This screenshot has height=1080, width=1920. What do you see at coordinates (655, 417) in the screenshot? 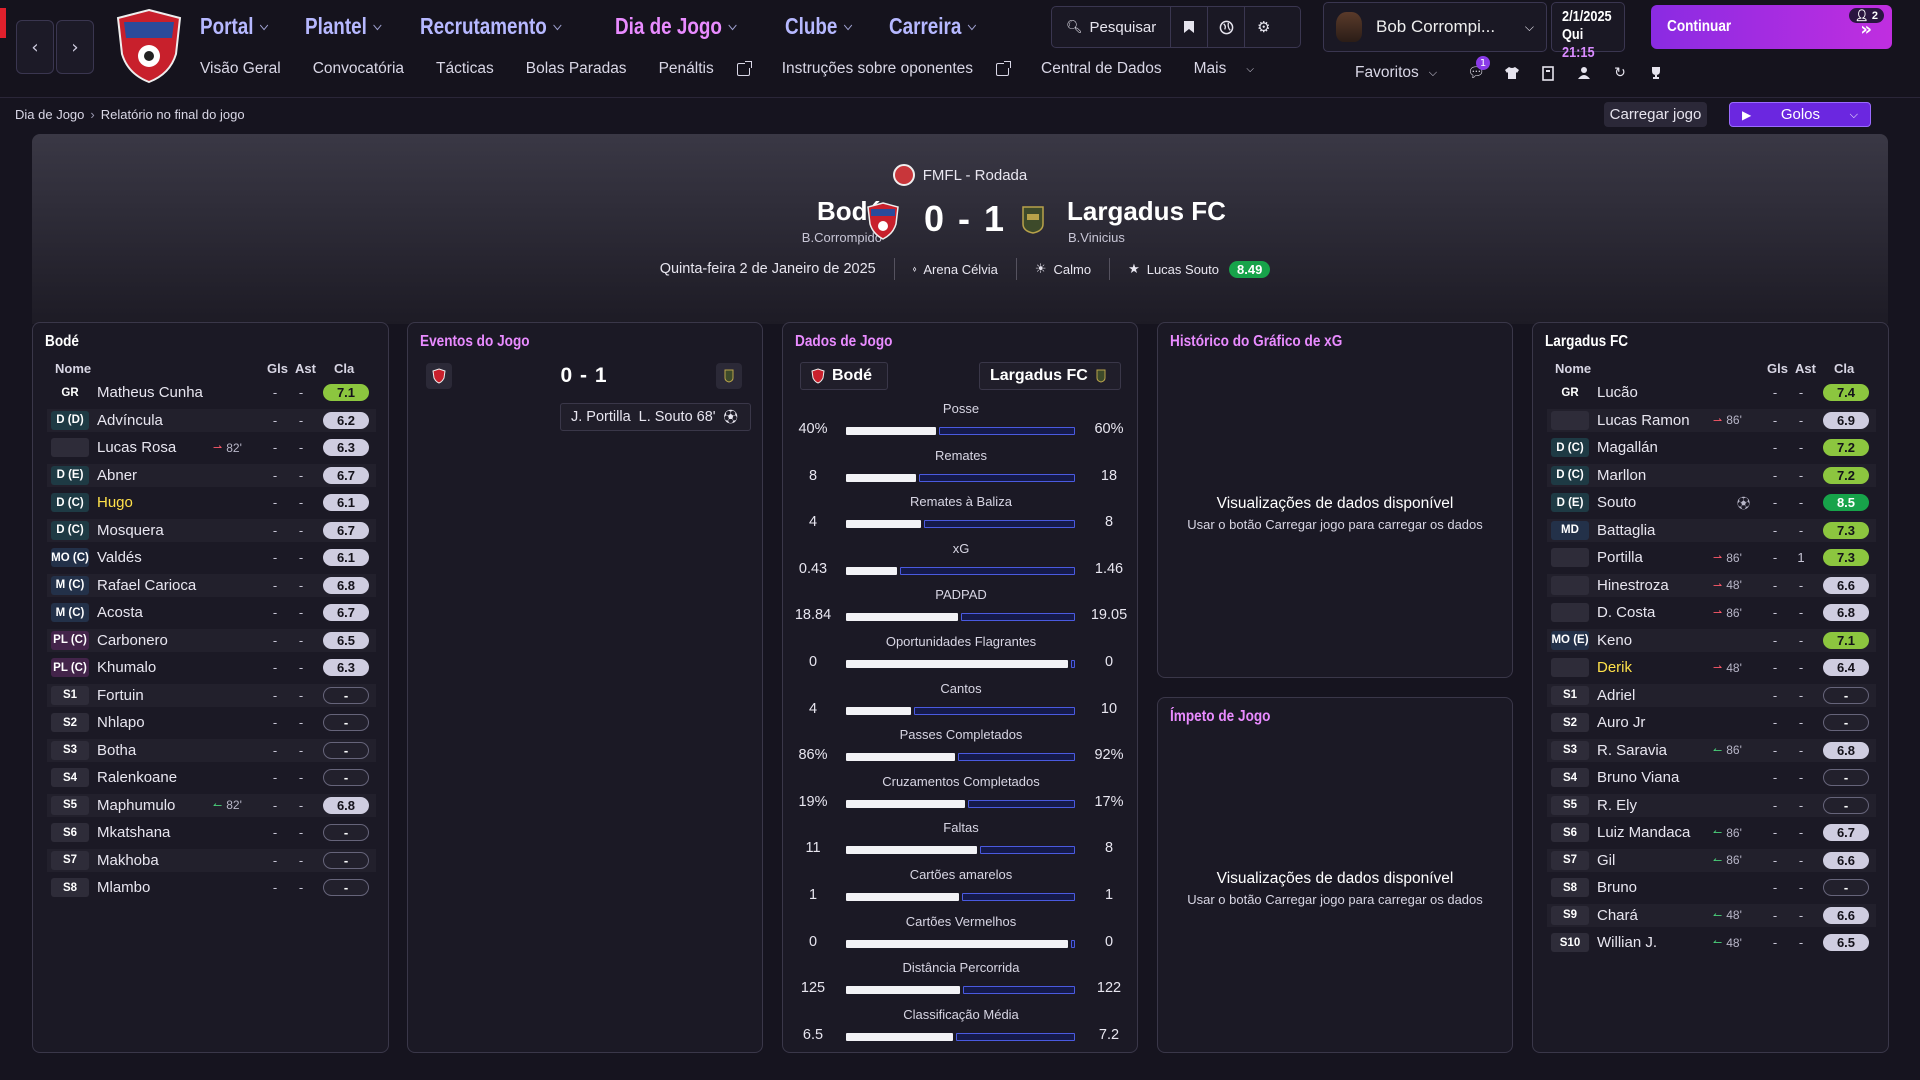
I see `goal-event: J. Portilla L. Souto 68' ⚽︎` at bounding box center [655, 417].